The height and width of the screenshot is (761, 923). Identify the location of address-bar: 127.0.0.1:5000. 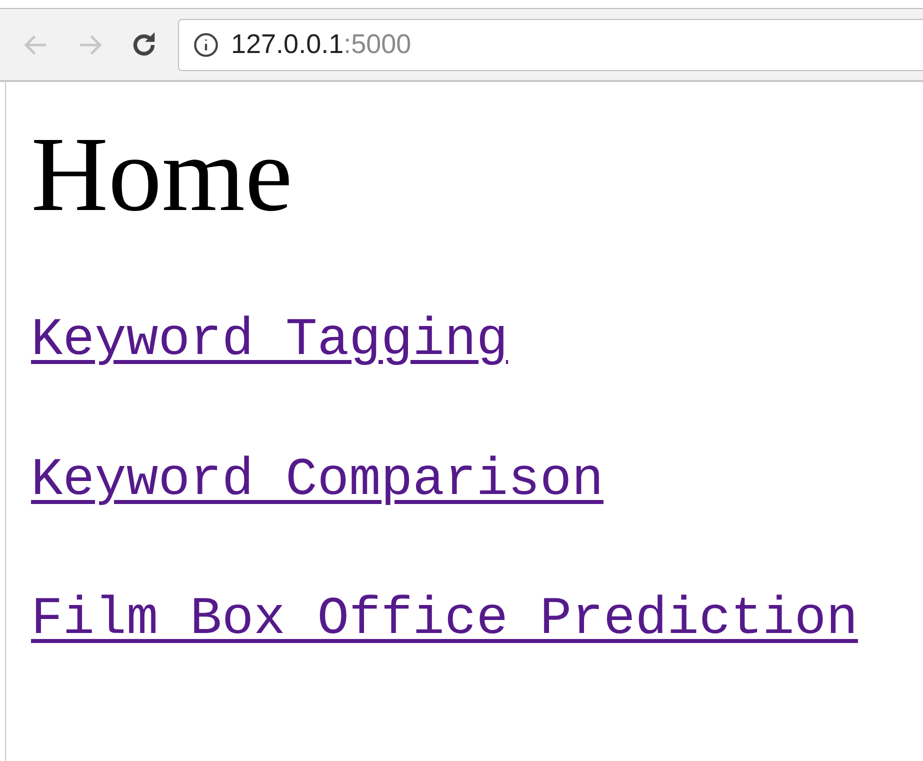
(550, 44).